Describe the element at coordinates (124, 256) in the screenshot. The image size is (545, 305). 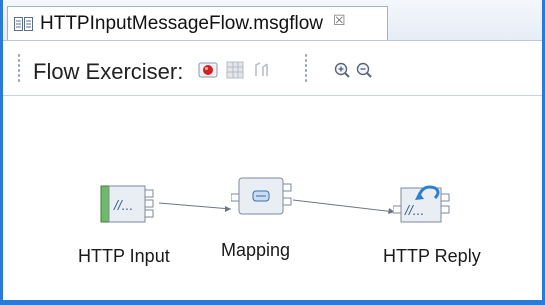
I see `node-label-http-input: HTTP Input` at that location.